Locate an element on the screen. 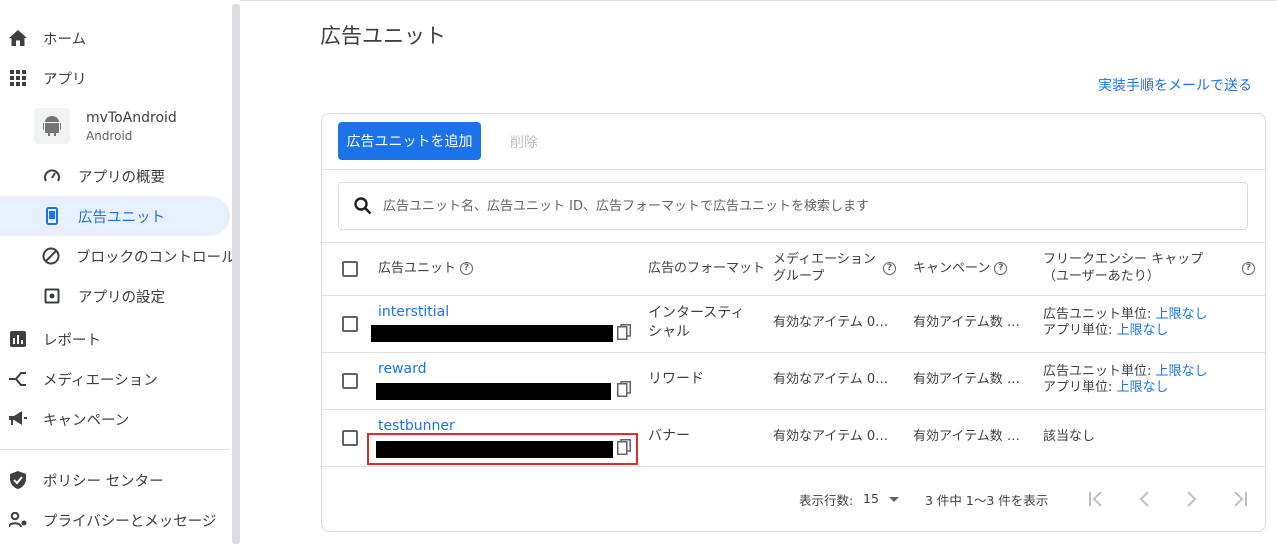  mediation-icon is located at coordinates (18, 379).